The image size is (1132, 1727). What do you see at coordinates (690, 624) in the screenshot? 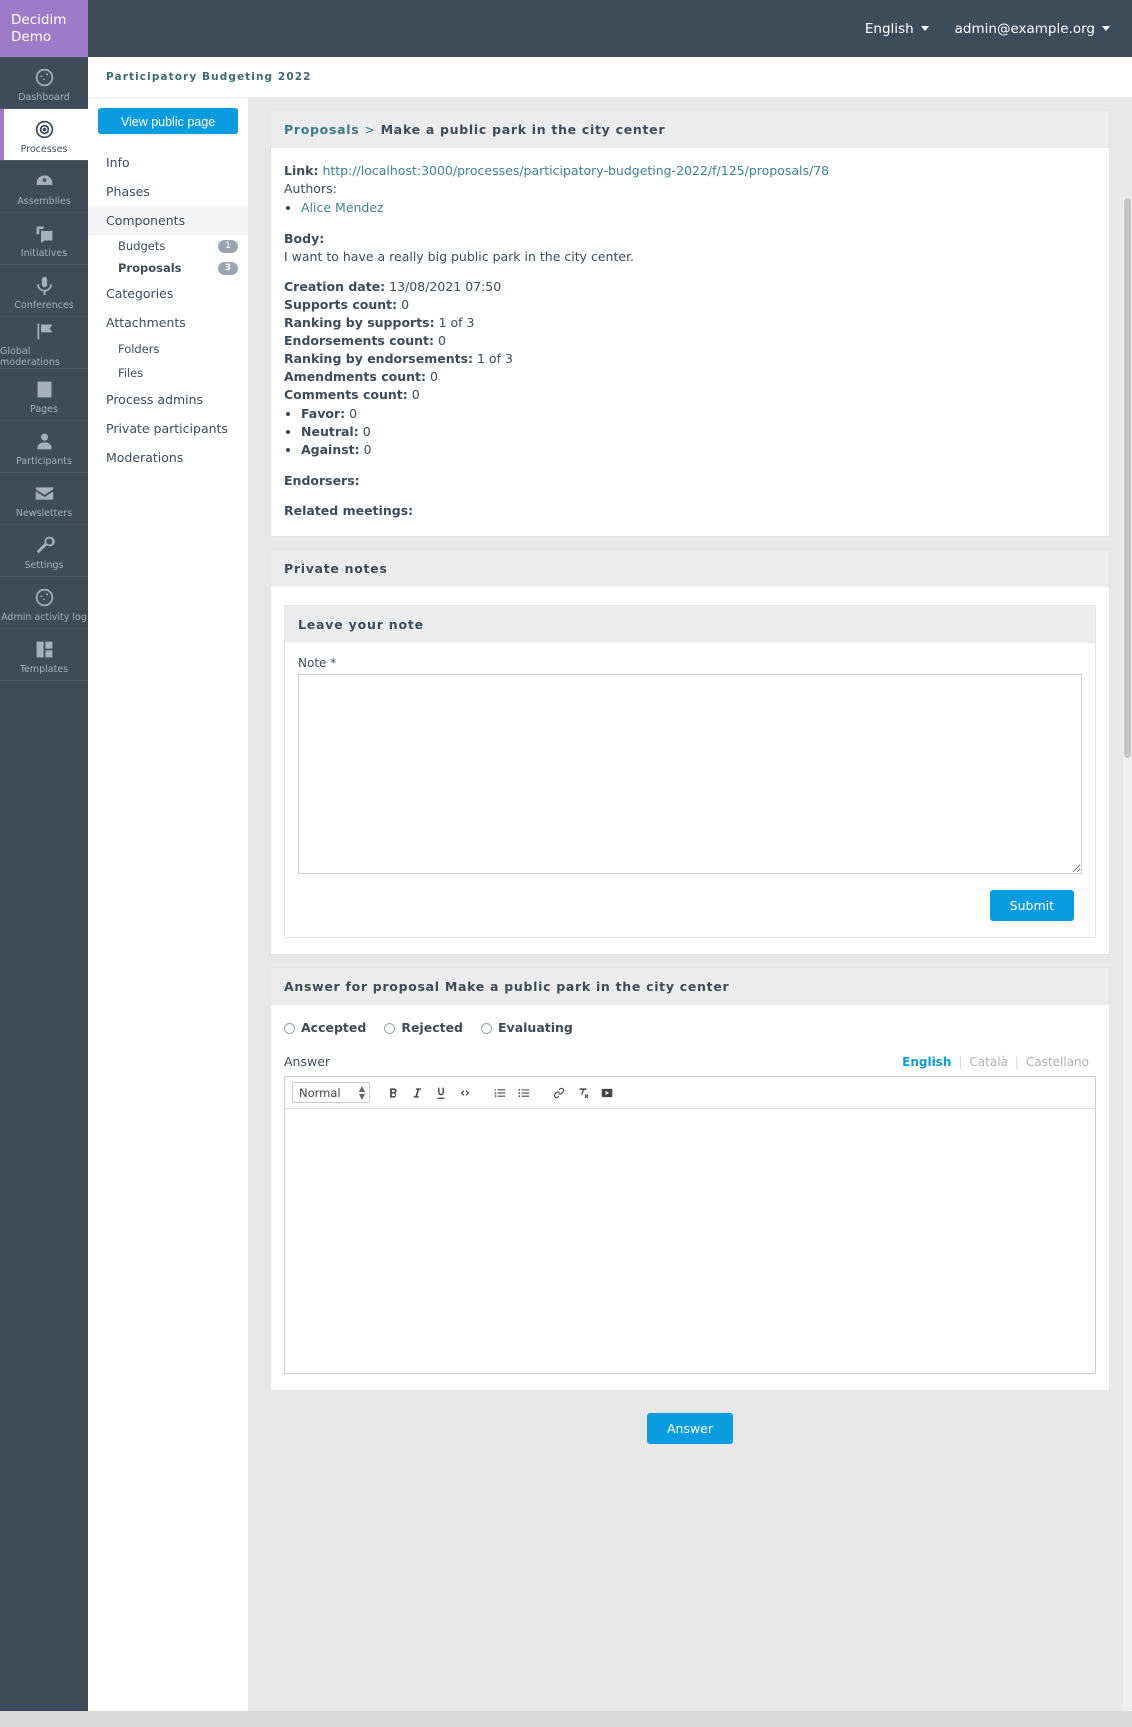
I see `leave-note-title: Leave your note` at bounding box center [690, 624].